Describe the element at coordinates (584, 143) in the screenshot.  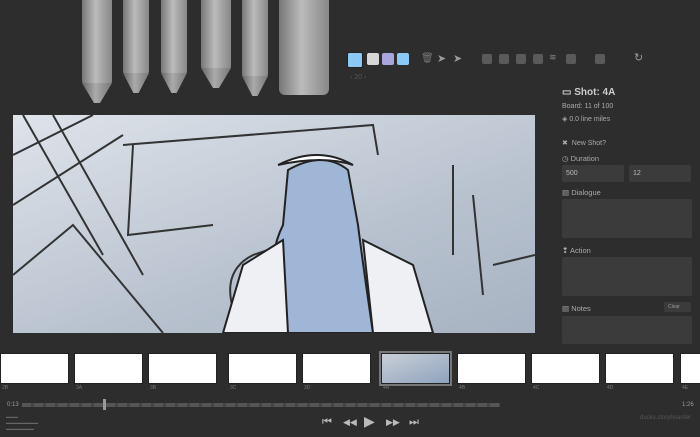
I see `new-shot-checkbox: ✖ New Shot?` at that location.